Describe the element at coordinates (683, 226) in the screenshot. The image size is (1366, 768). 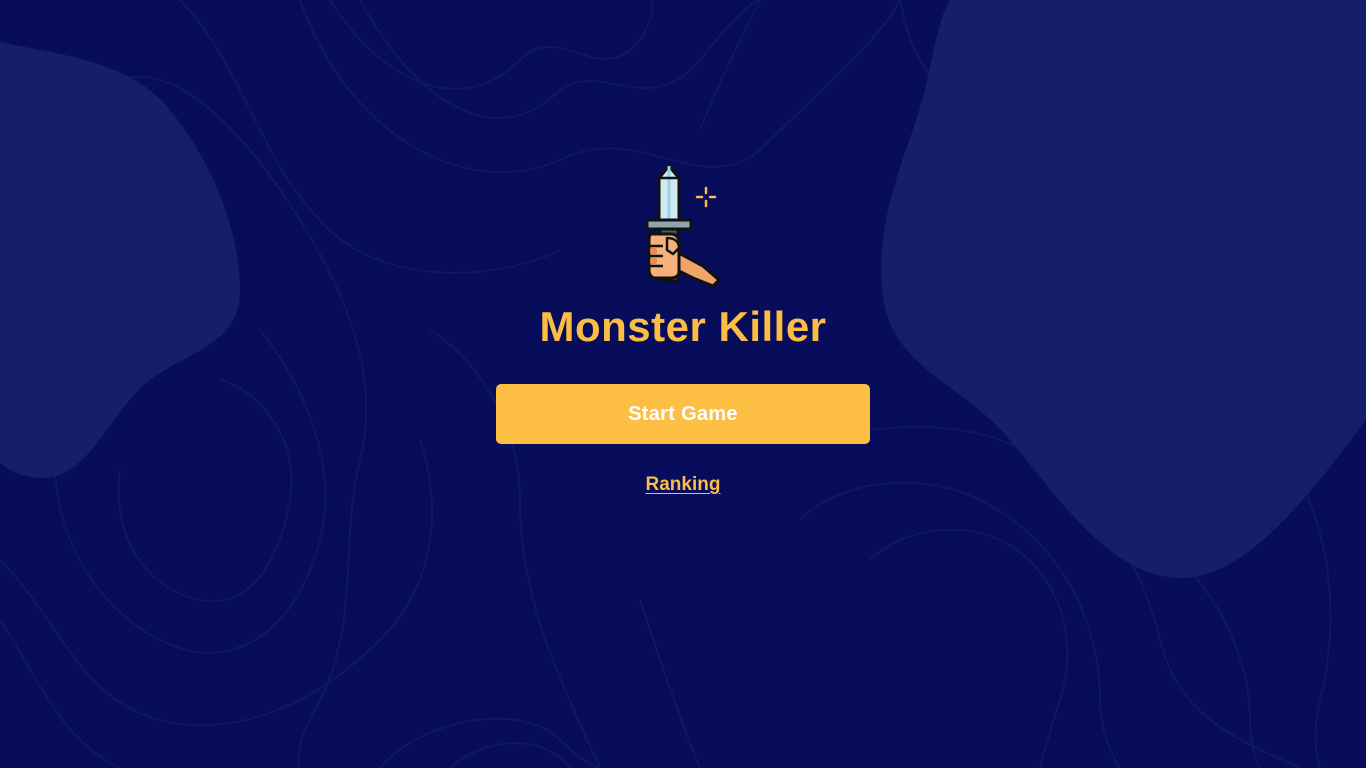
I see `sword-in-hand-icon` at that location.